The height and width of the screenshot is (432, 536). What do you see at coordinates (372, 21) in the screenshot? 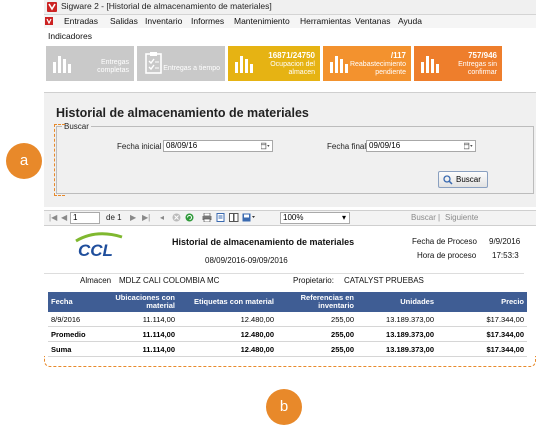
I see `menu-ventanas: Ventanas` at bounding box center [372, 21].